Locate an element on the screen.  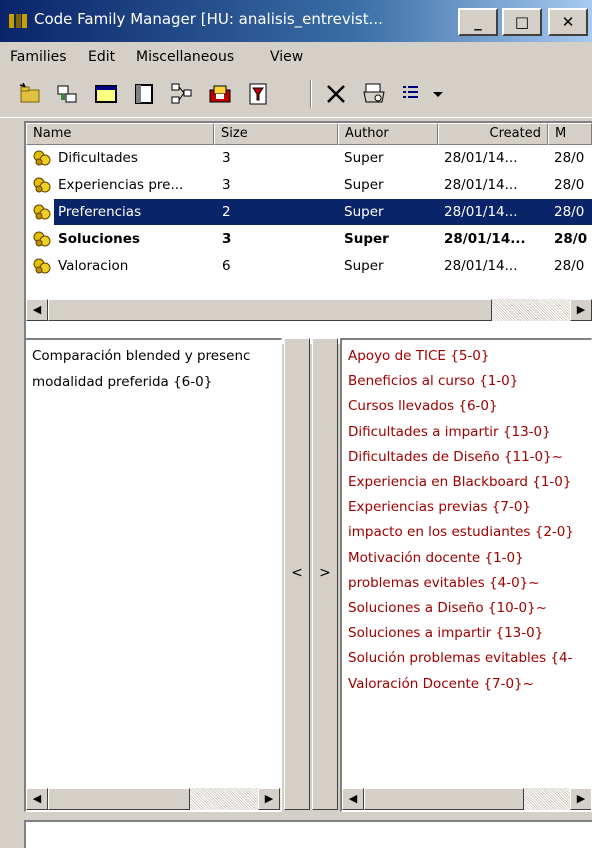
toolbar-separator is located at coordinates (311, 94).